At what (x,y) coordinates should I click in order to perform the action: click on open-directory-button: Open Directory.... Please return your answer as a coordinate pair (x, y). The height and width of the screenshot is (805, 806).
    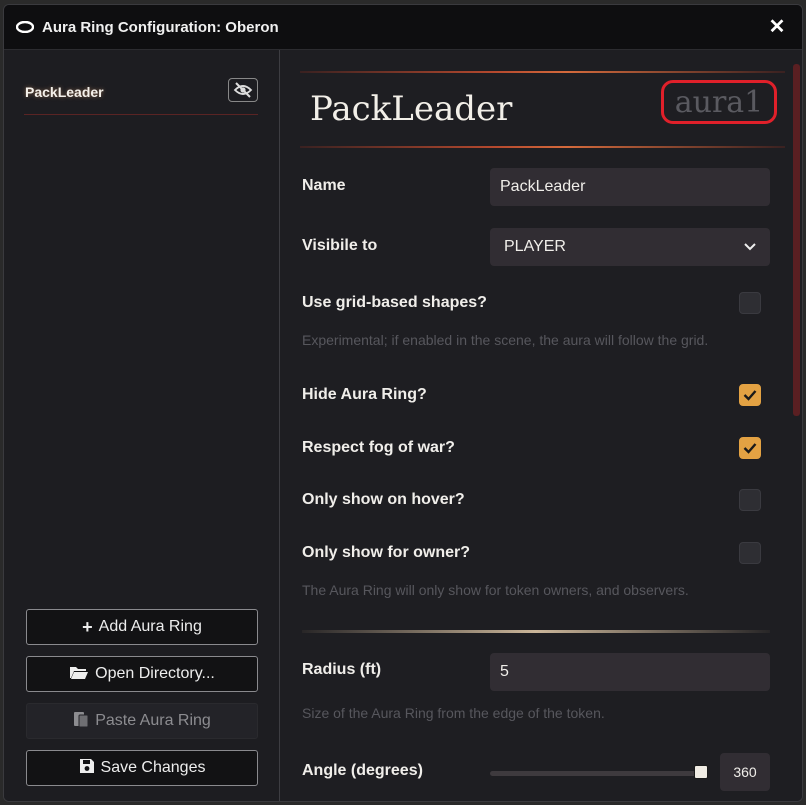
    Looking at the image, I should click on (142, 674).